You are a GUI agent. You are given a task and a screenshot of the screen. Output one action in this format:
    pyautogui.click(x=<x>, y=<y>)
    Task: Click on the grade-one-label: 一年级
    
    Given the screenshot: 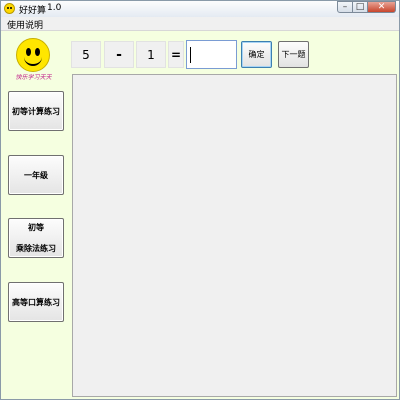 What is the action you would take?
    pyautogui.click(x=36, y=175)
    